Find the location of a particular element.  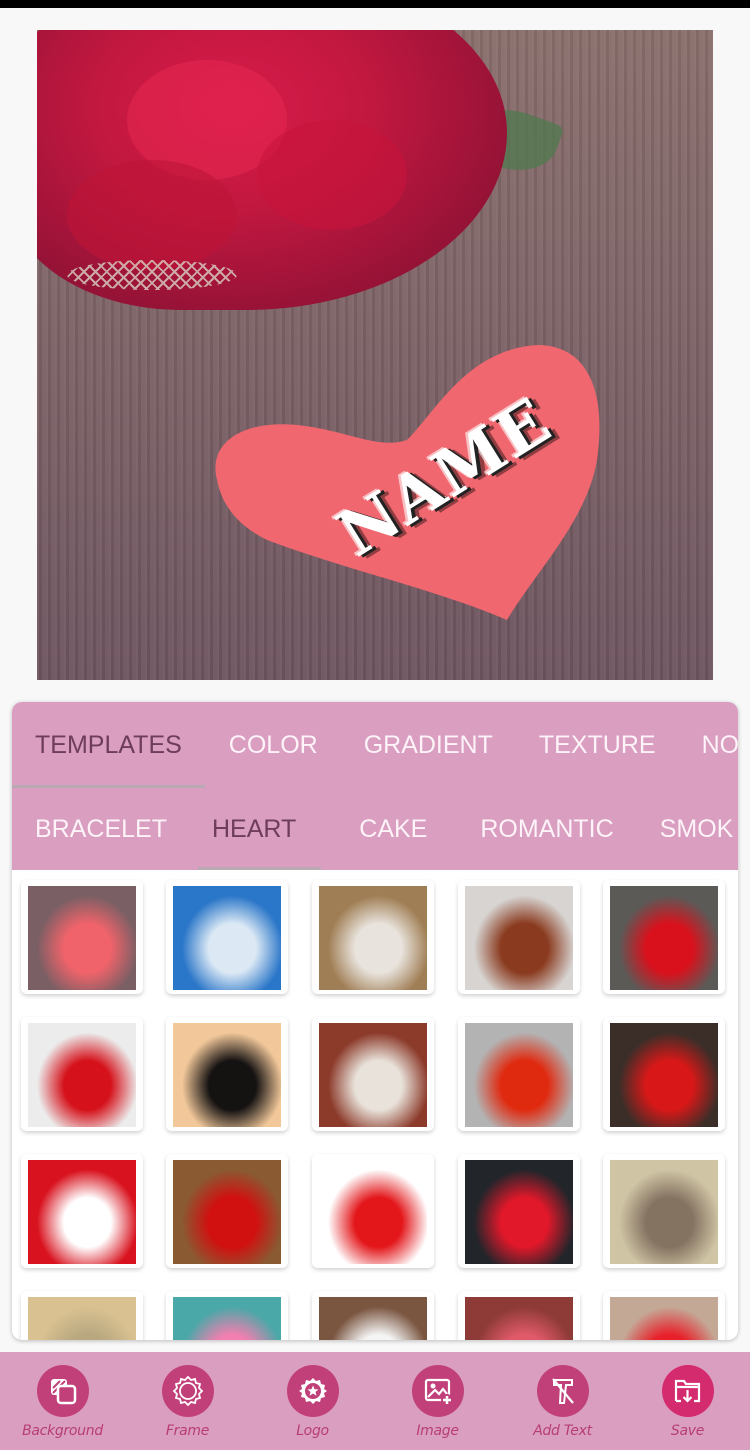

tab-texture: TEXTURE is located at coordinates (597, 745).